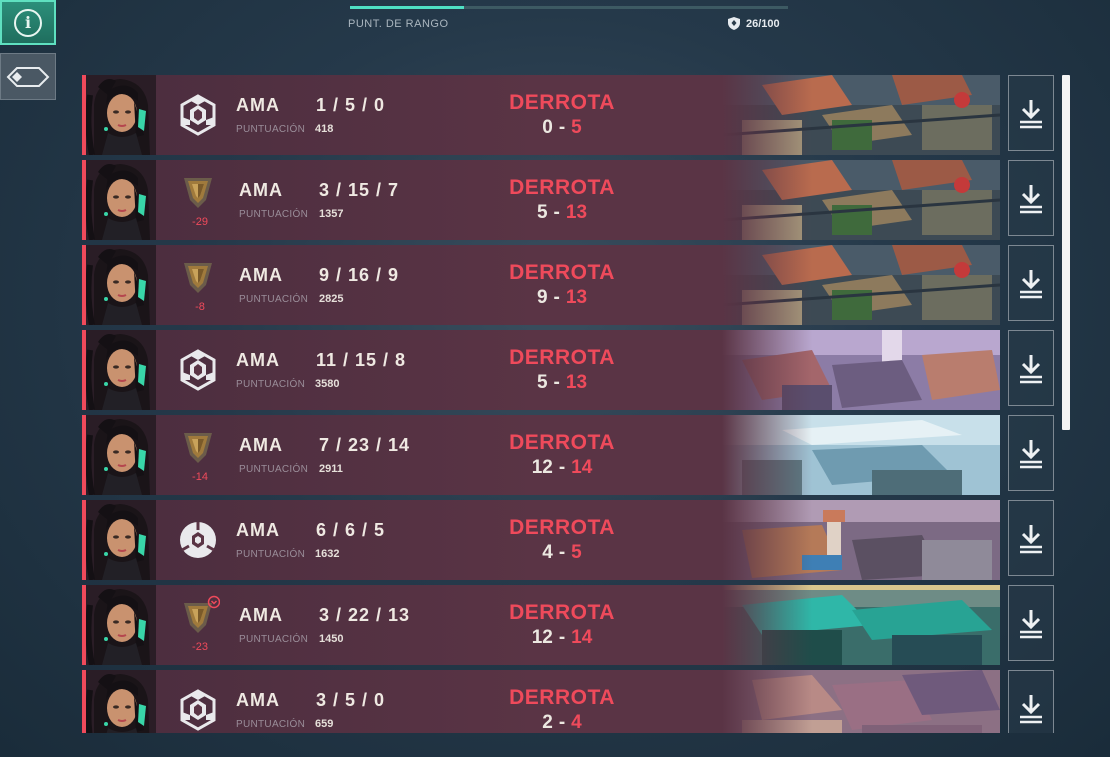  Describe the element at coordinates (331, 639) in the screenshot. I see `score-value: 1450` at that location.